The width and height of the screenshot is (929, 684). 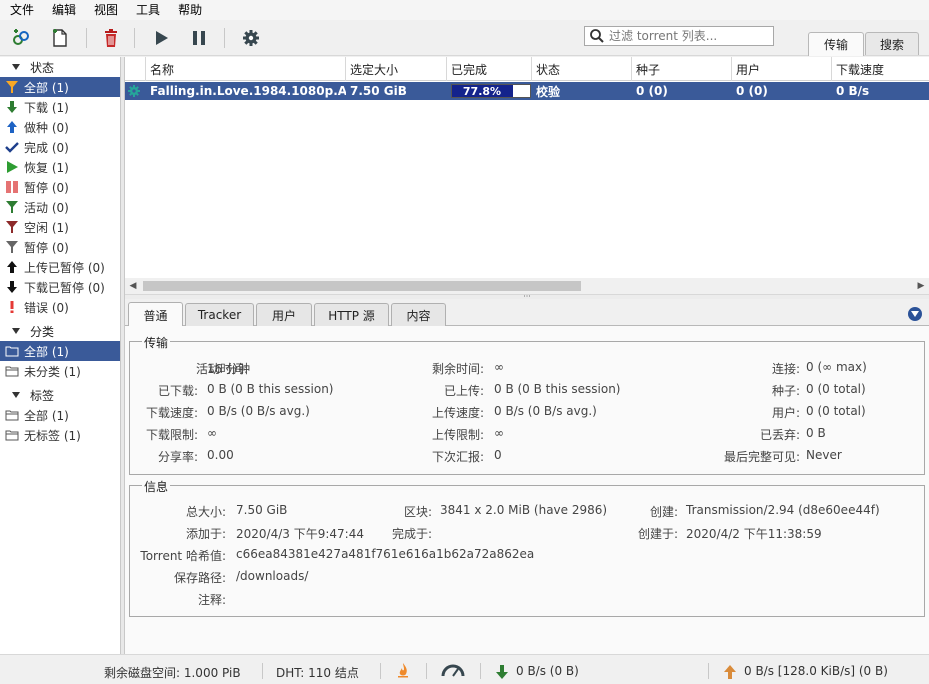 What do you see at coordinates (199, 578) in the screenshot?
I see `label-save-path: 保存路径:` at bounding box center [199, 578].